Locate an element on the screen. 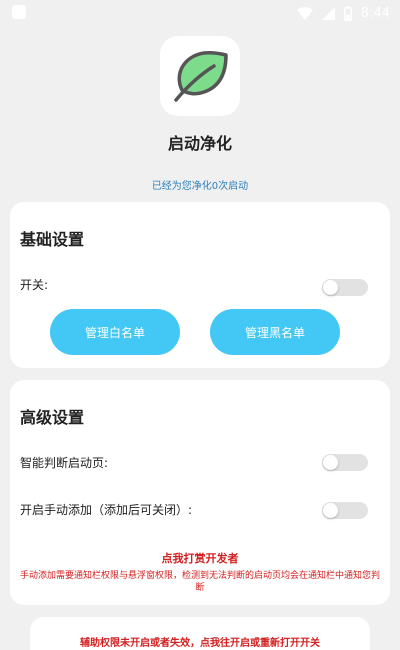 The width and height of the screenshot is (400, 650). switch-label: 开关: is located at coordinates (34, 285).